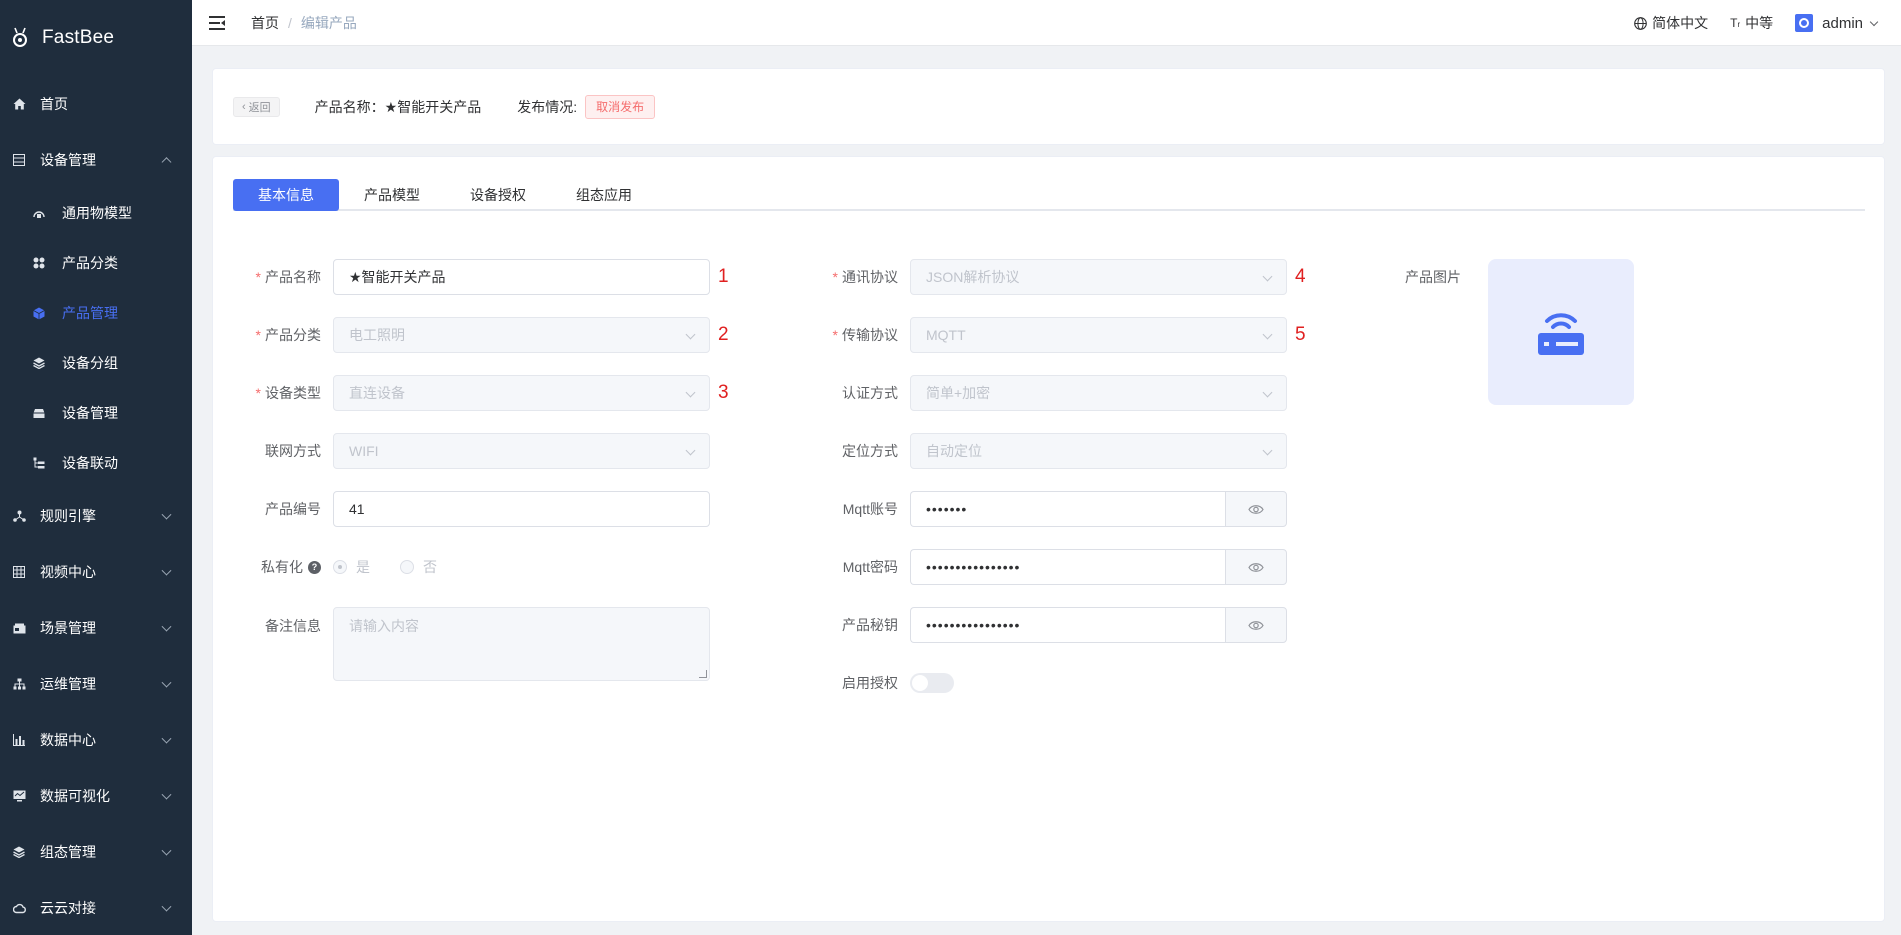  I want to click on product-name-label: 产品名称：, so click(349, 106).